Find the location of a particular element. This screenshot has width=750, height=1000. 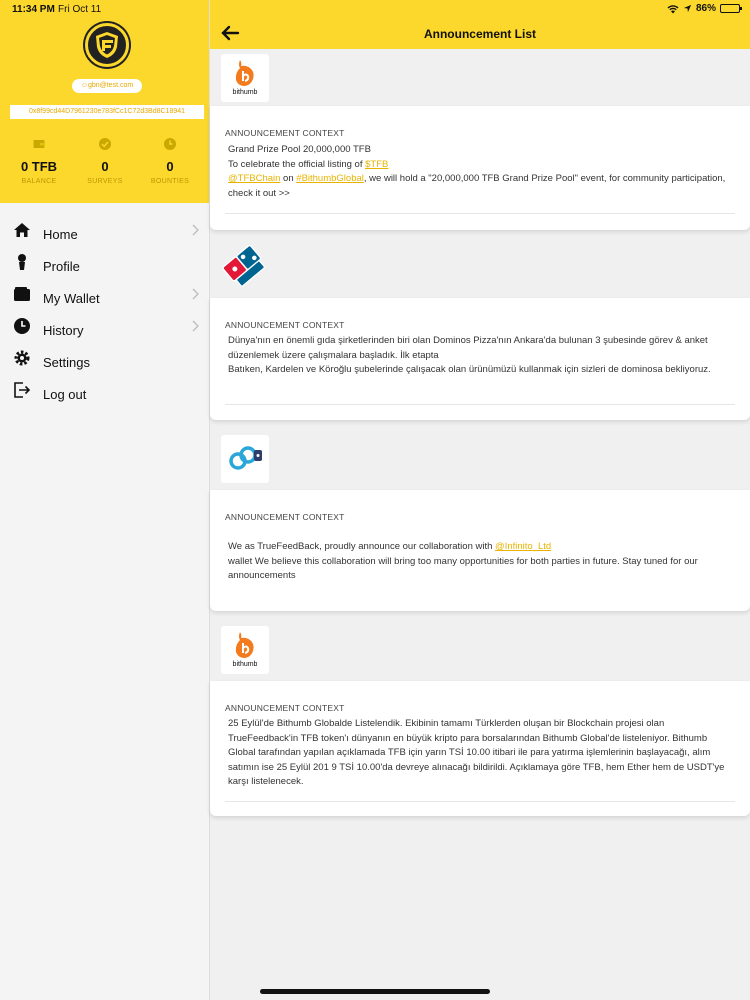

bithumbglobal-hashtag-link: #BithumbGlobal is located at coordinates (330, 178).